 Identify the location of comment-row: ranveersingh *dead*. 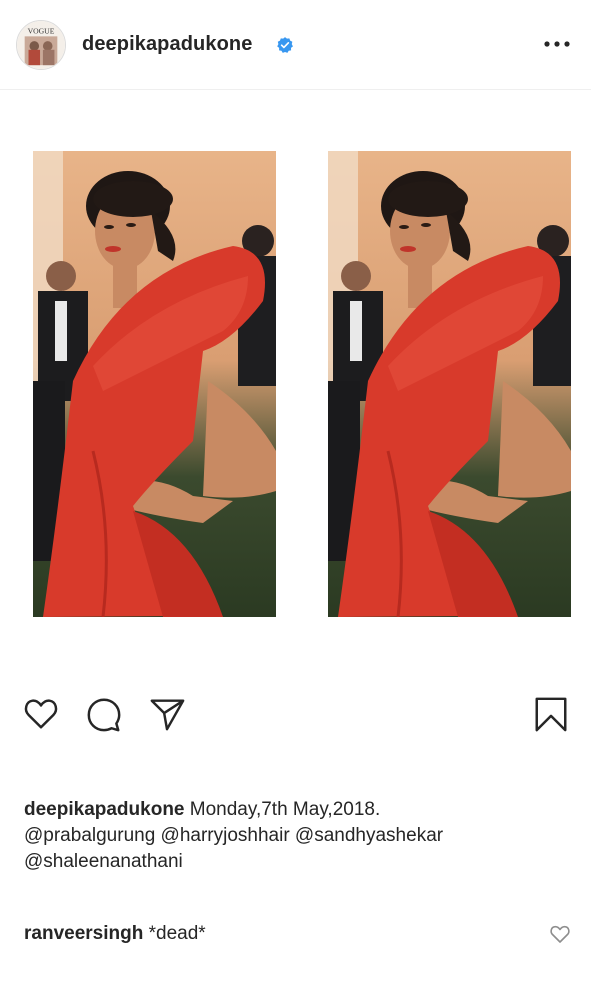
(296, 934).